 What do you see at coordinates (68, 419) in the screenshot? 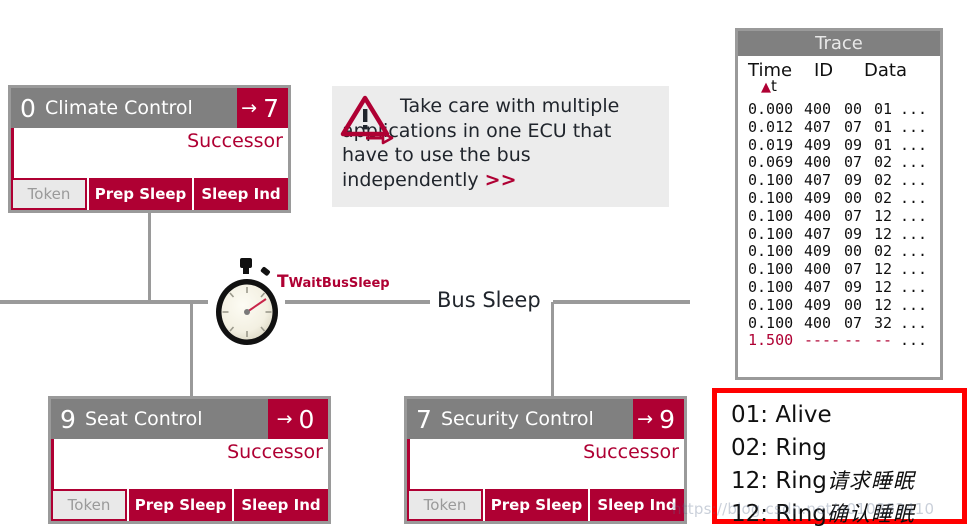
I see `node-id: 9` at bounding box center [68, 419].